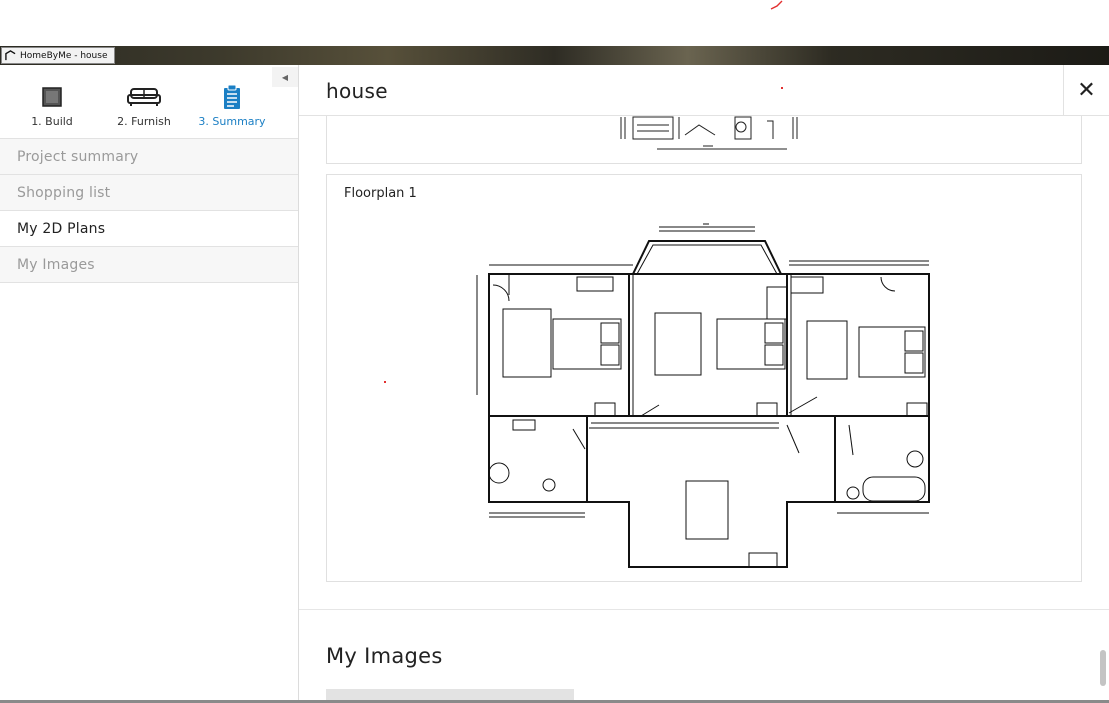 The image size is (1109, 703). What do you see at coordinates (52, 97) in the screenshot?
I see `square-icon` at bounding box center [52, 97].